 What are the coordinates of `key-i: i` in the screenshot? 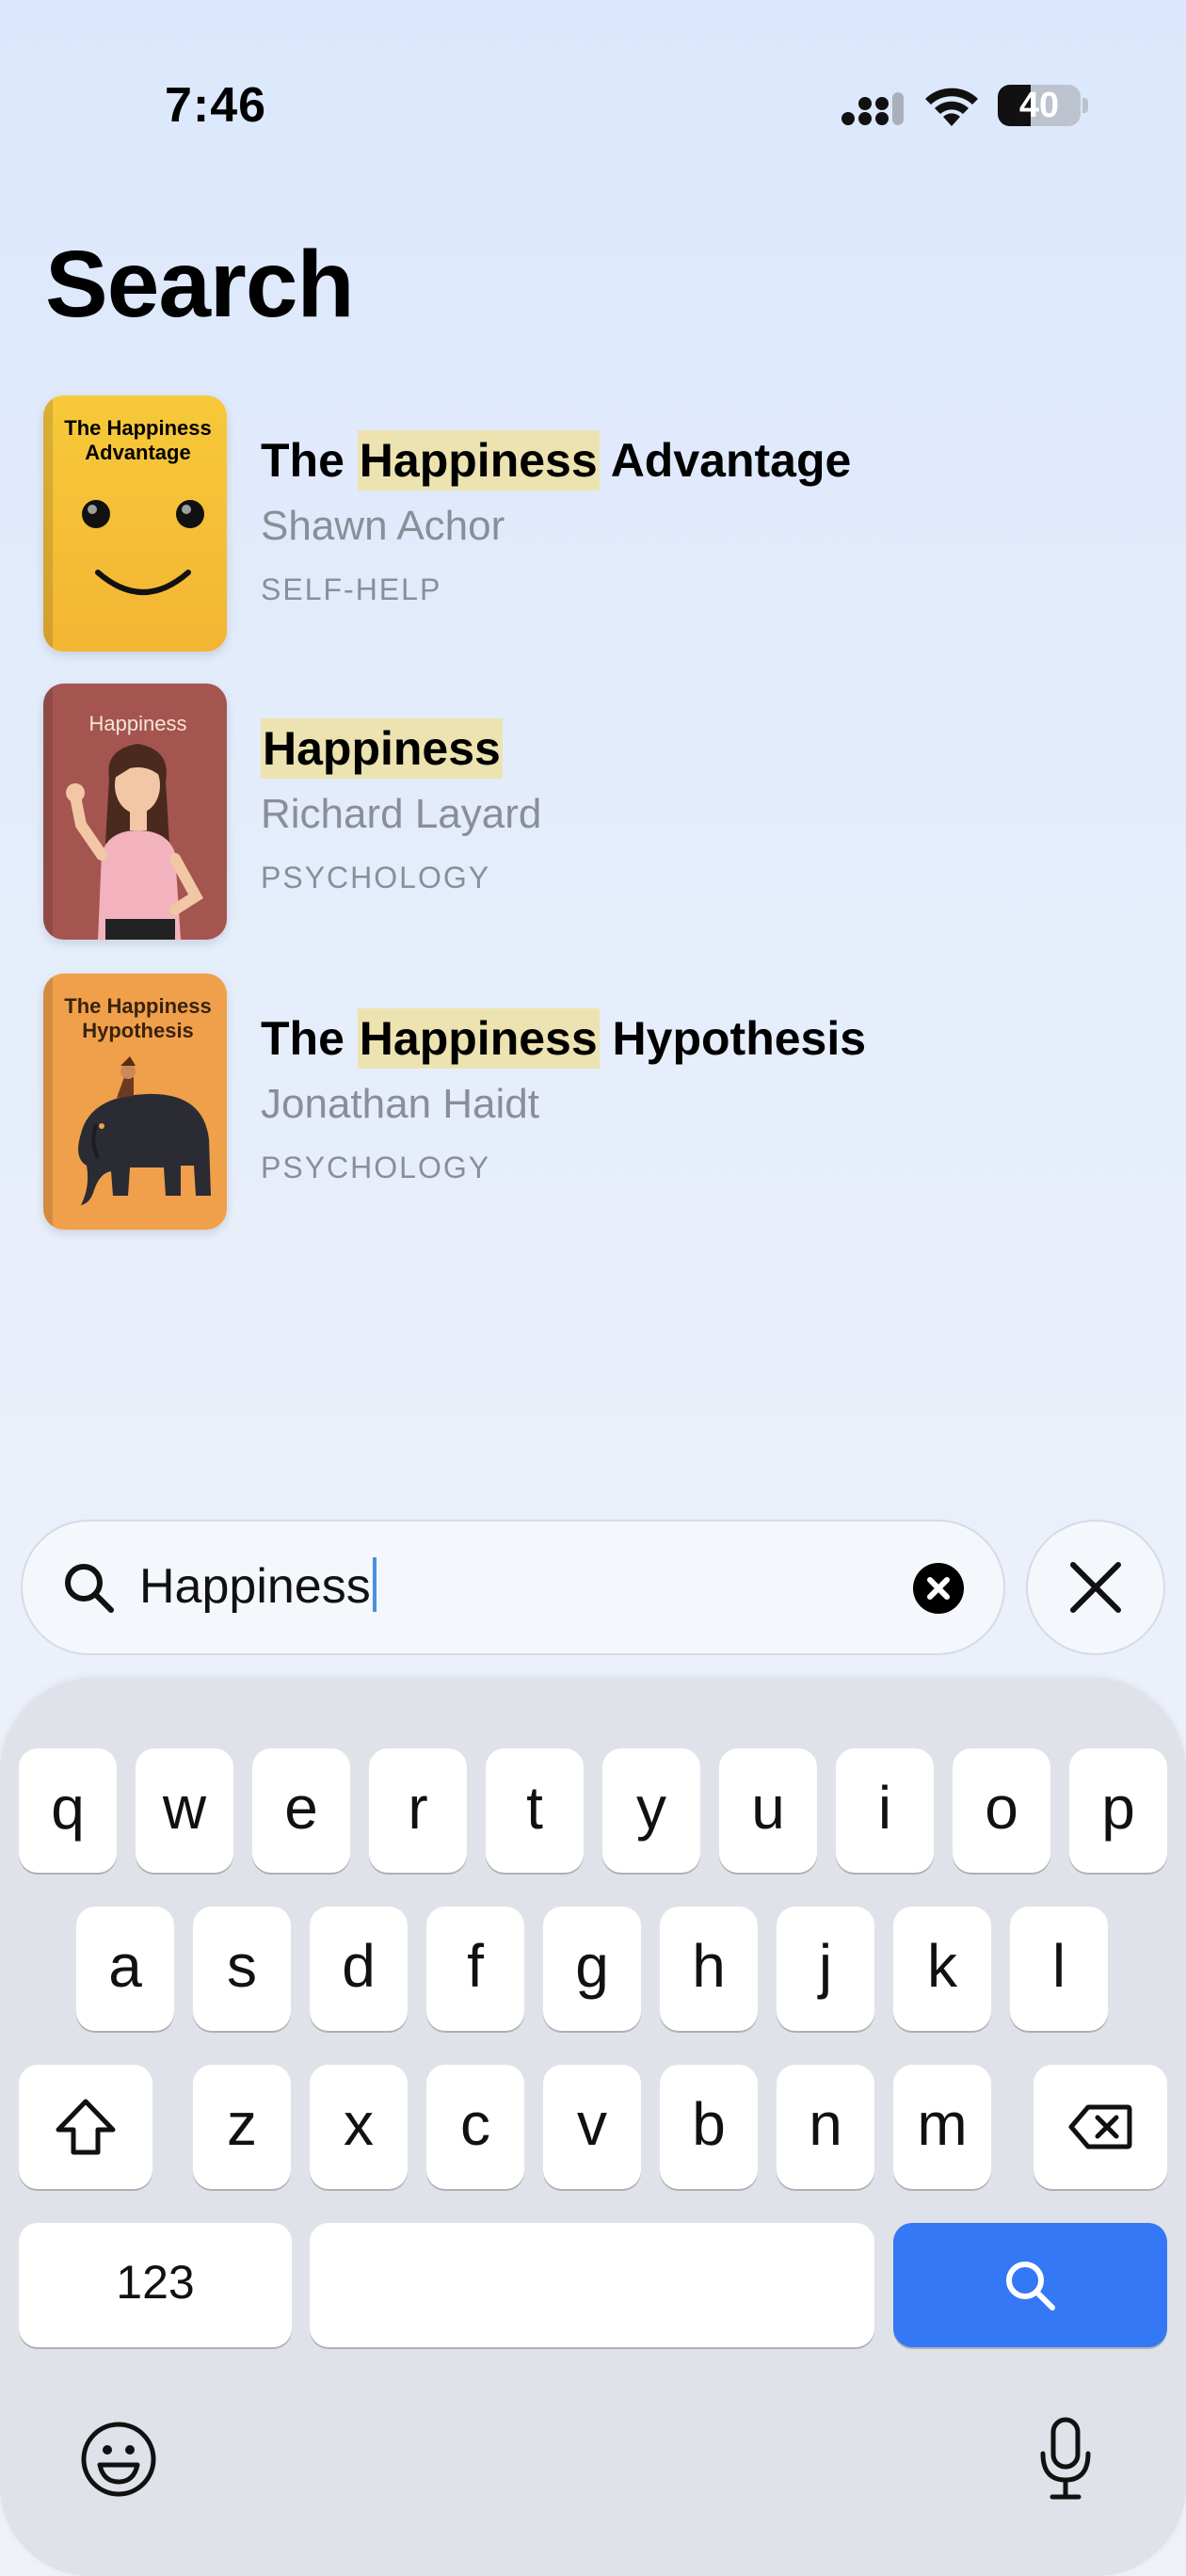 It's located at (885, 1810).